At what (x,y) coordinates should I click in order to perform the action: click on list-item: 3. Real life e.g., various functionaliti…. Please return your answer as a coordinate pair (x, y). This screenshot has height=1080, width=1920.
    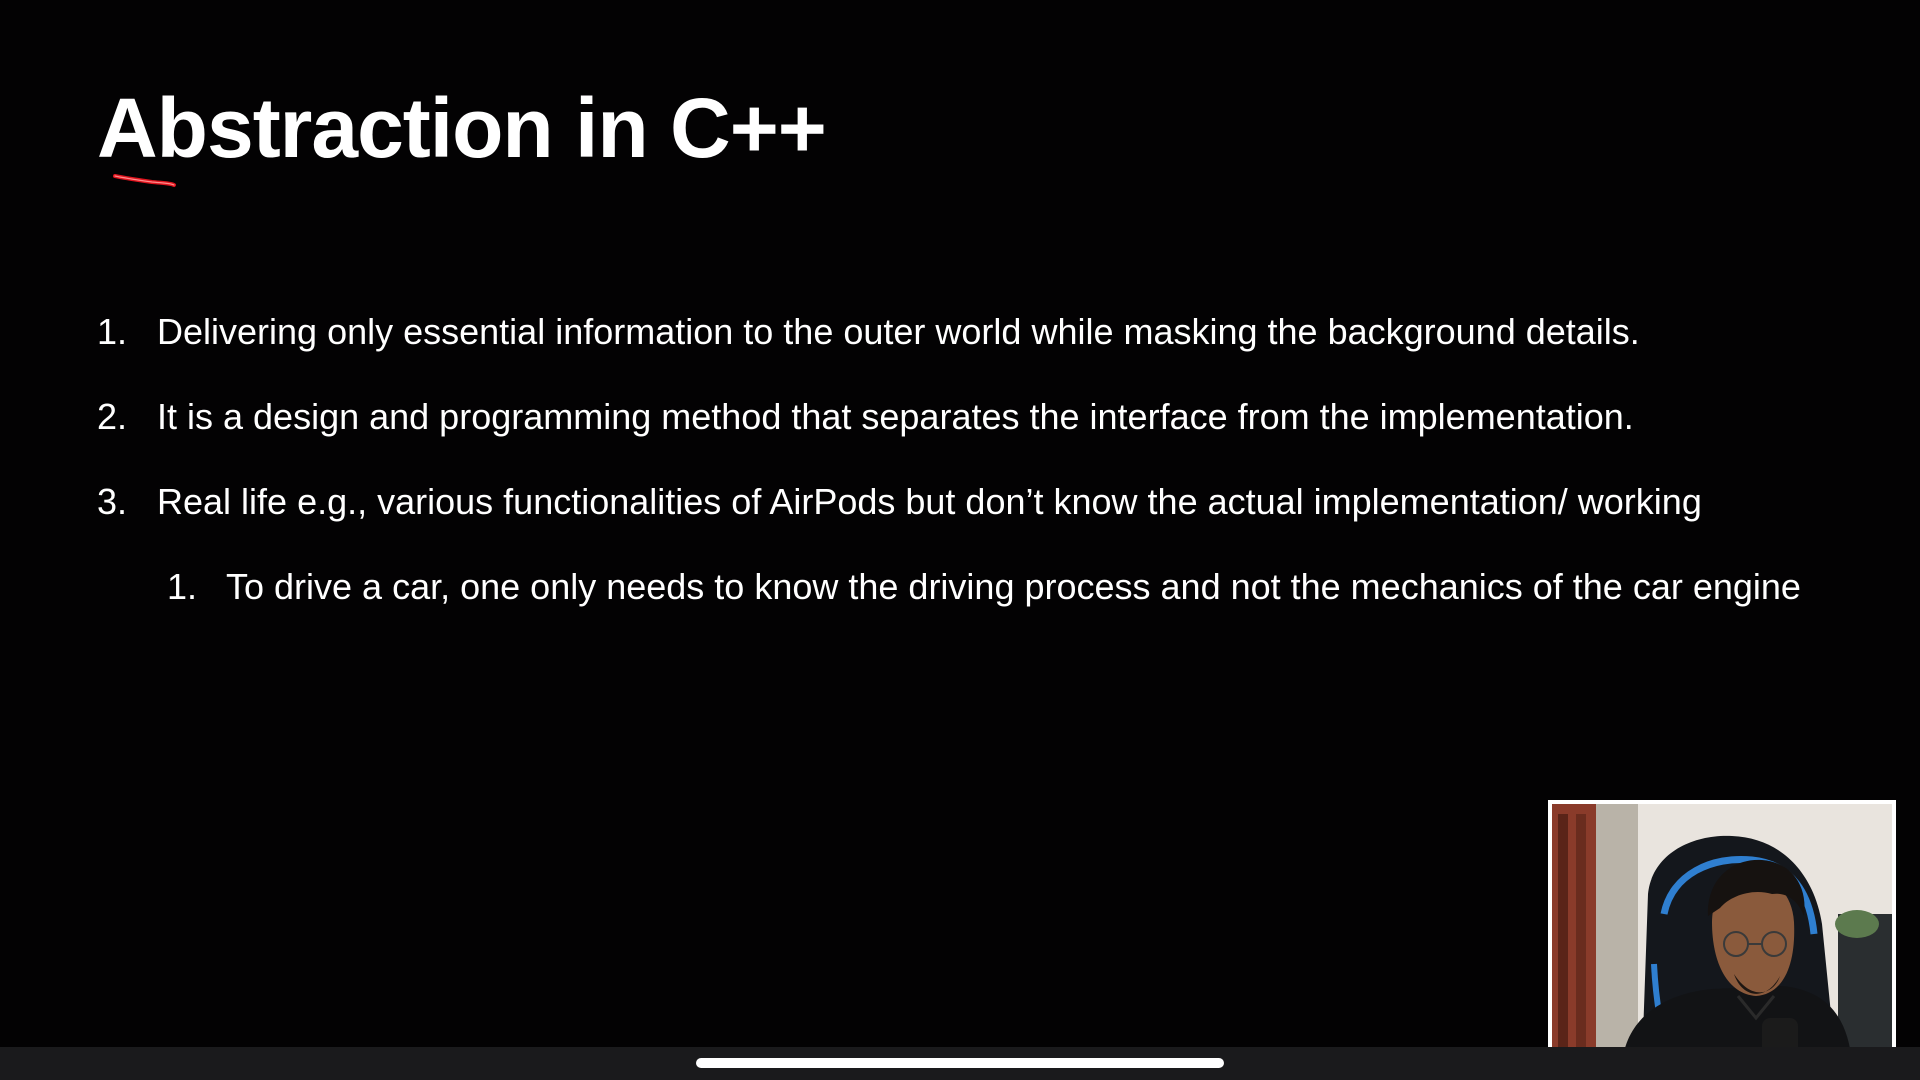
    Looking at the image, I should click on (967, 502).